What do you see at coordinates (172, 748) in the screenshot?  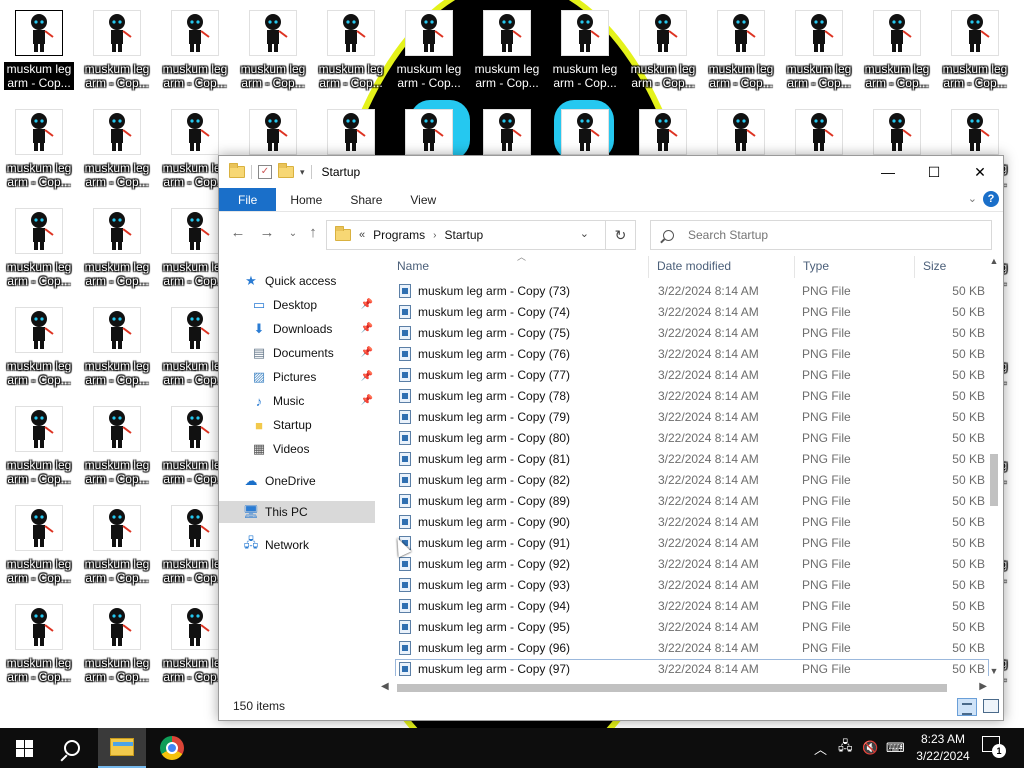 I see `taskbar-chrome` at bounding box center [172, 748].